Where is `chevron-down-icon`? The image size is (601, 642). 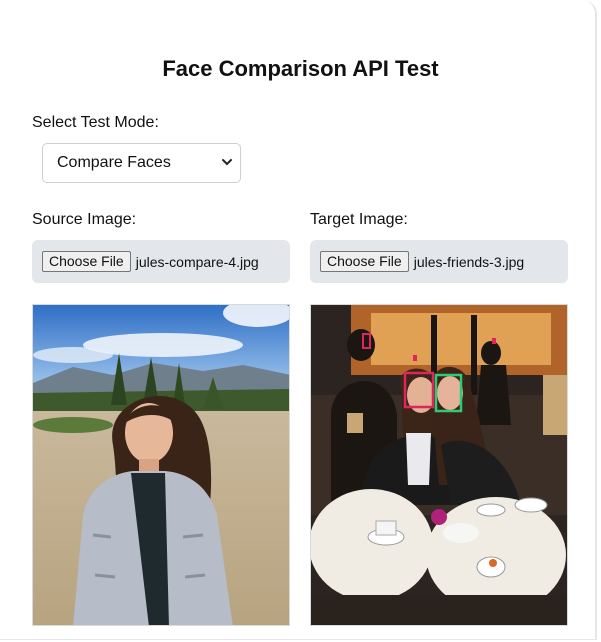
chevron-down-icon is located at coordinates (227, 162).